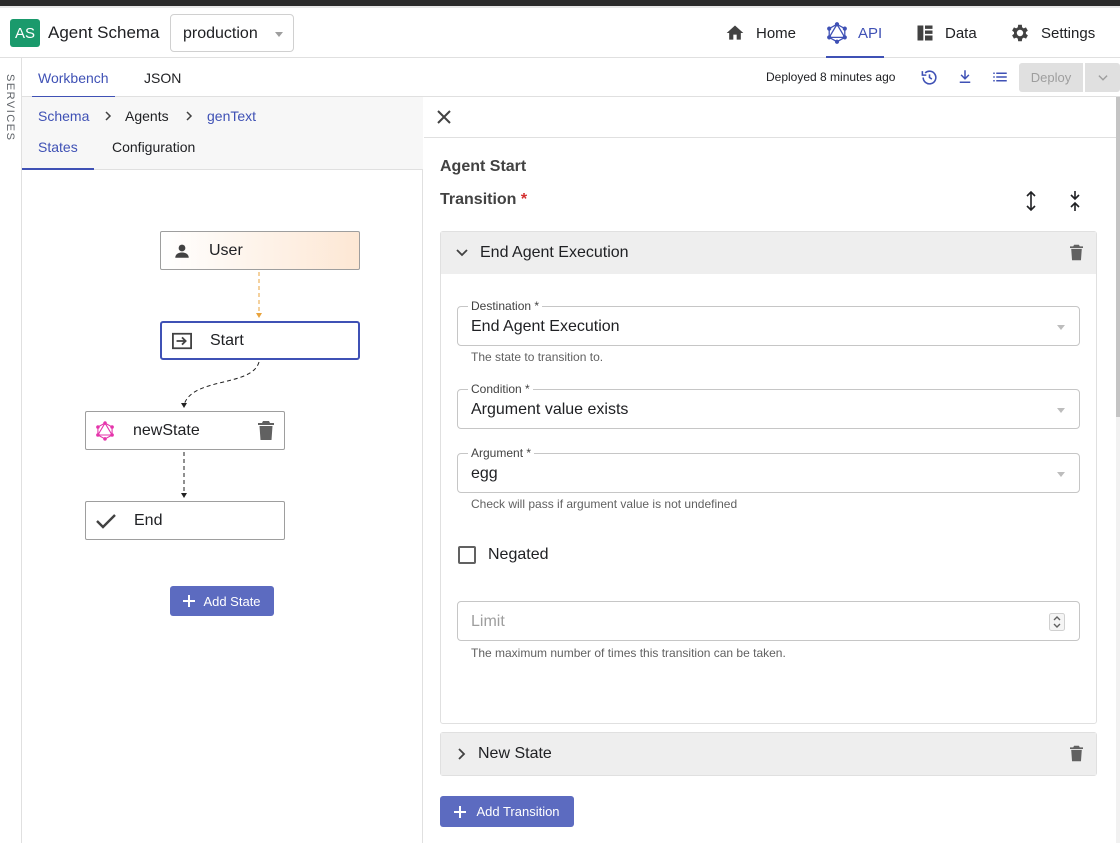 The height and width of the screenshot is (843, 1120). Describe the element at coordinates (260, 250) in the screenshot. I see `node-user: User` at that location.